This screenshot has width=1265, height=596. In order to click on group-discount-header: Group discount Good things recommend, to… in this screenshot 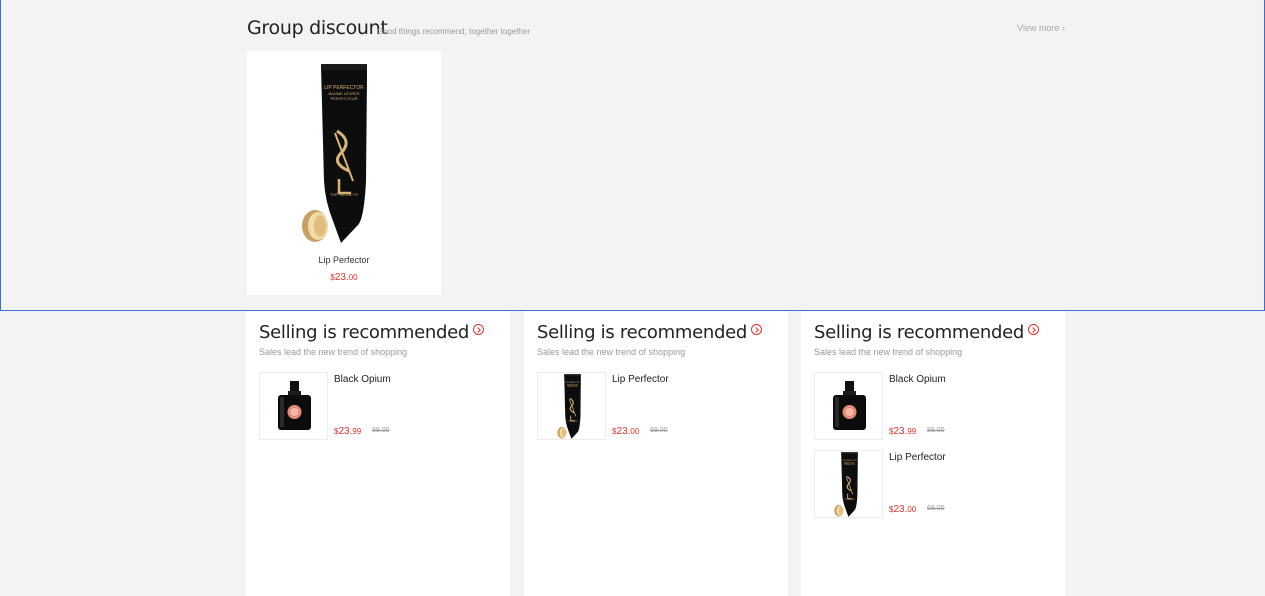, I will do `click(656, 29)`.